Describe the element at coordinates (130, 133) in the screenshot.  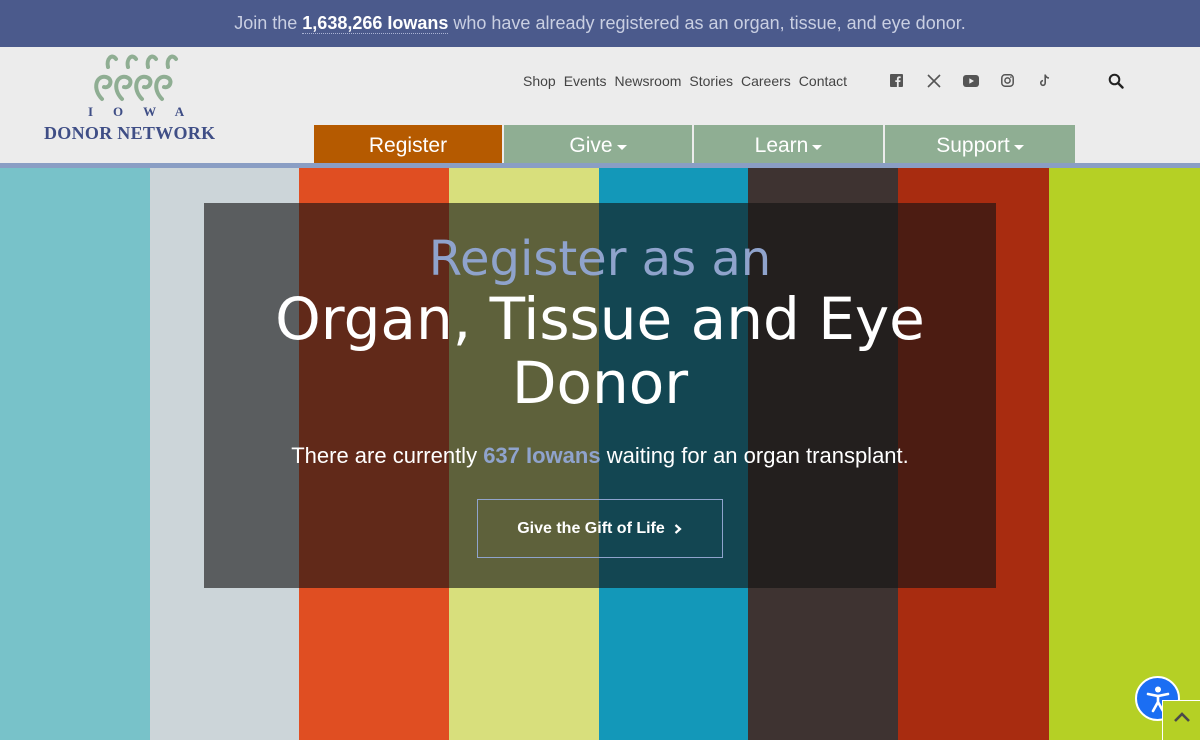
I see `logo-network-text: DONOR NETWORK` at that location.